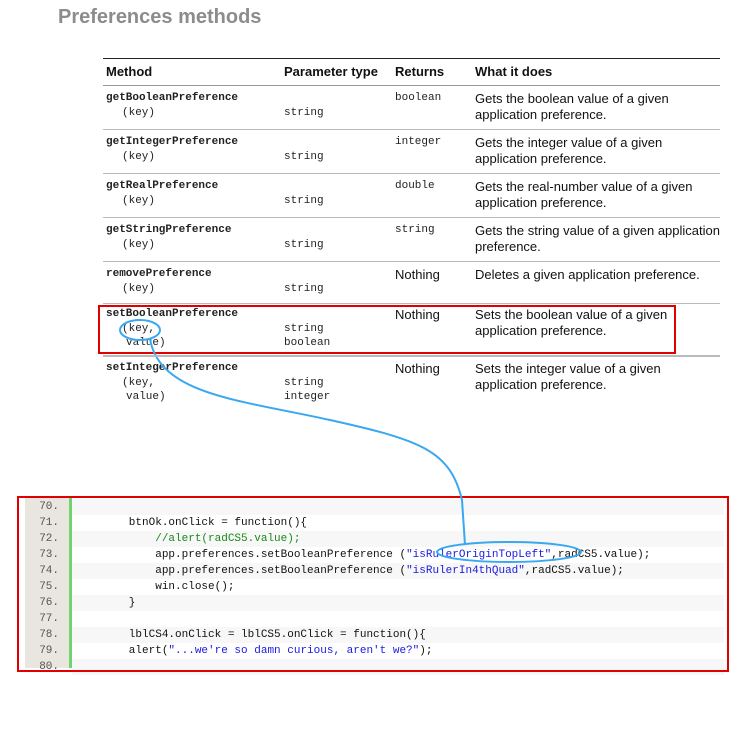 The width and height of the screenshot is (739, 741). What do you see at coordinates (411, 85) in the screenshot?
I see `table-header-rule` at bounding box center [411, 85].